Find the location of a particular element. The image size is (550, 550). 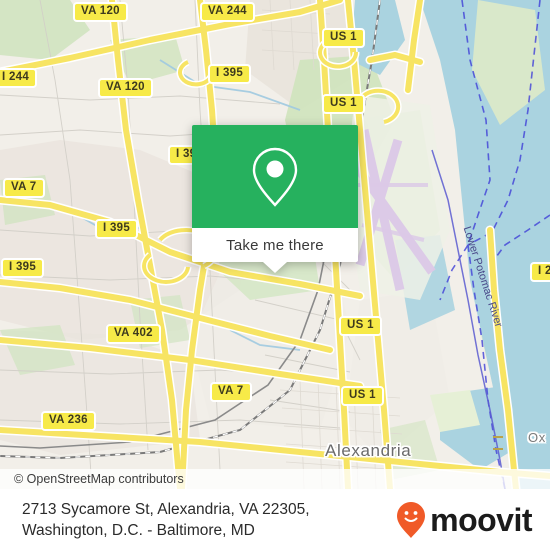

map-pin-icon is located at coordinates (275, 177).